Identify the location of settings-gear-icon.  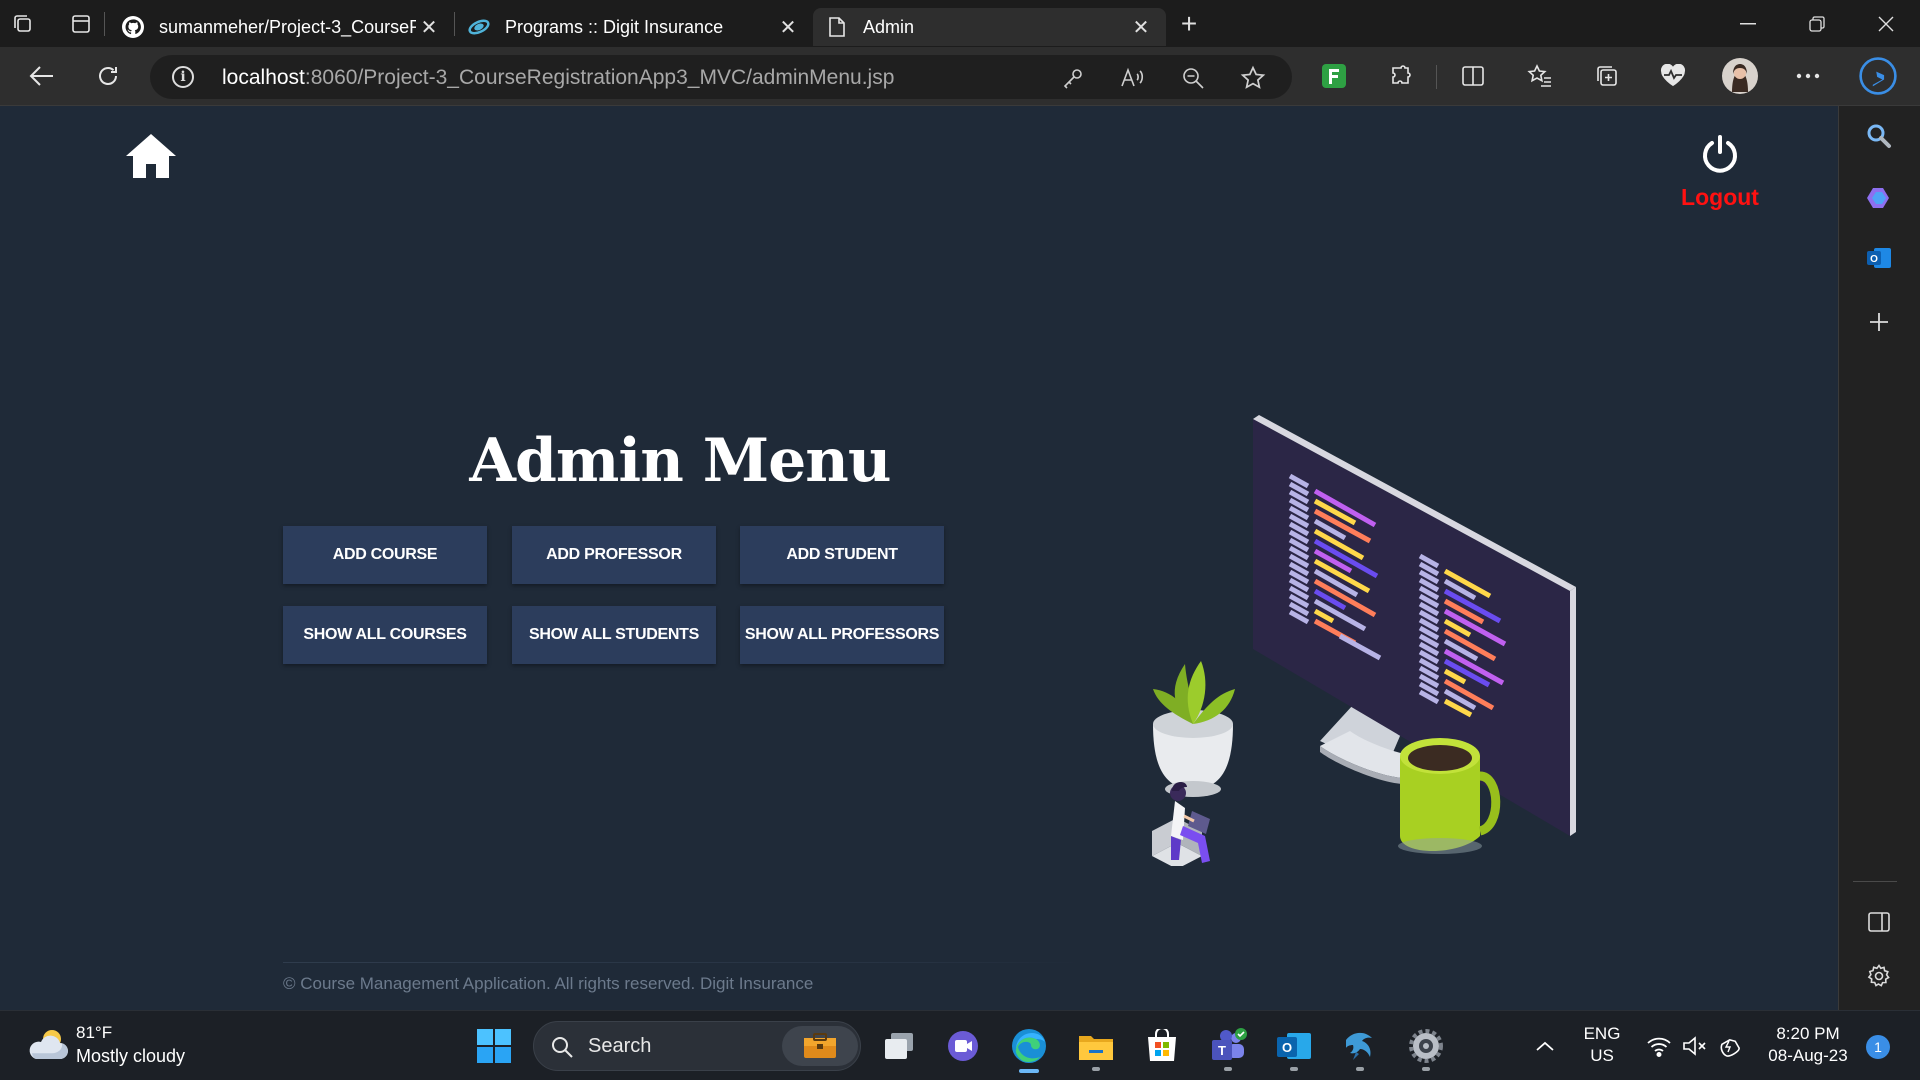
(1426, 1047).